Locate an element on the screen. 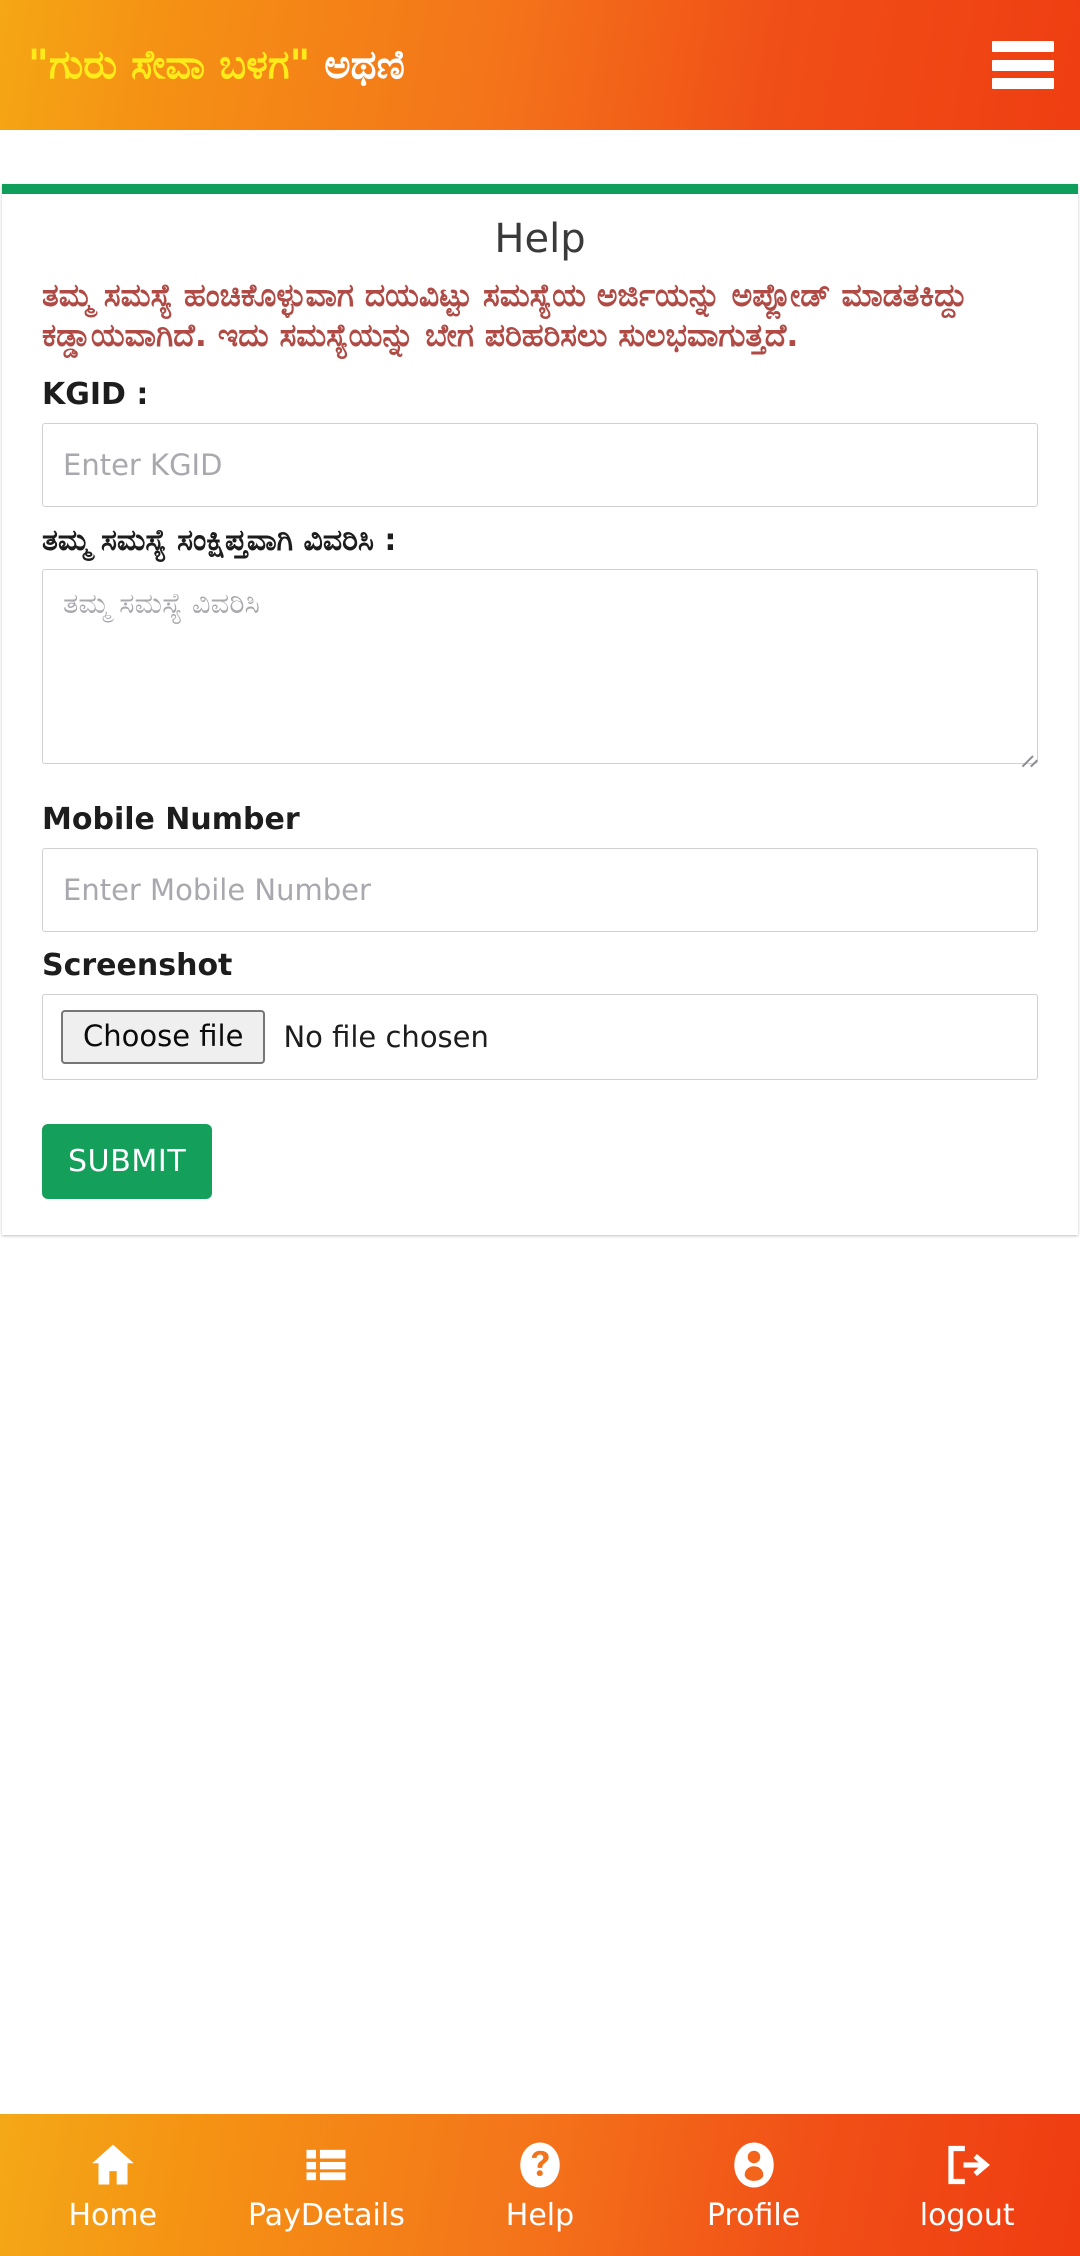 The width and height of the screenshot is (1080, 2256). nav-item-paydetails: PayDetails is located at coordinates (327, 2185).